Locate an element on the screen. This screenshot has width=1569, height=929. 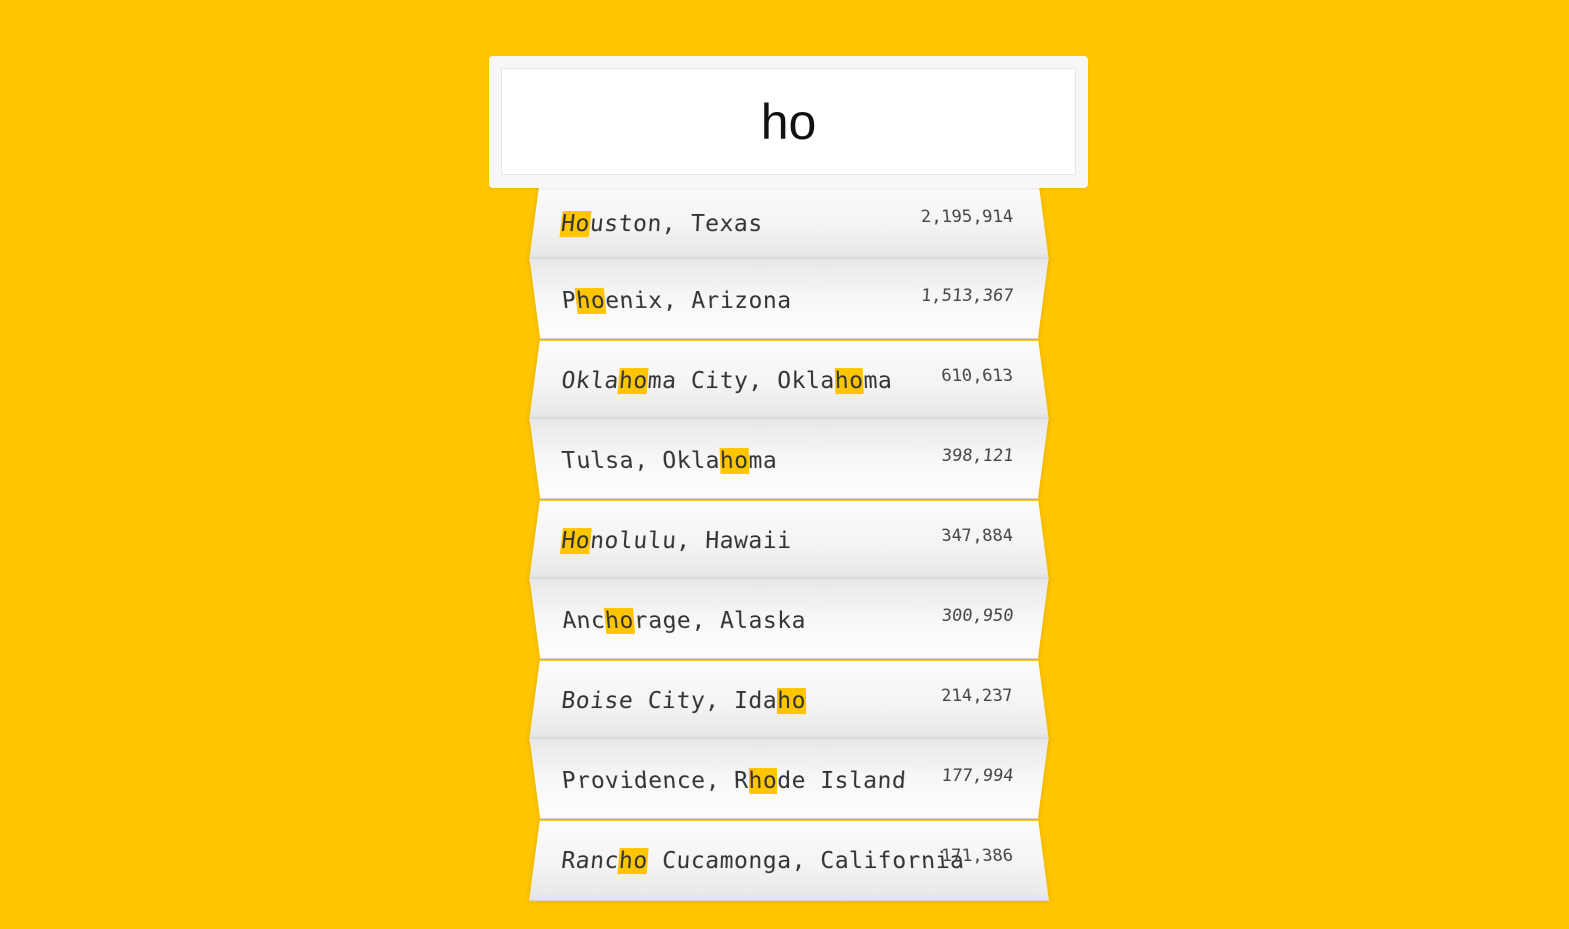
name-text: Tulsa, Okla is located at coordinates (641, 461).